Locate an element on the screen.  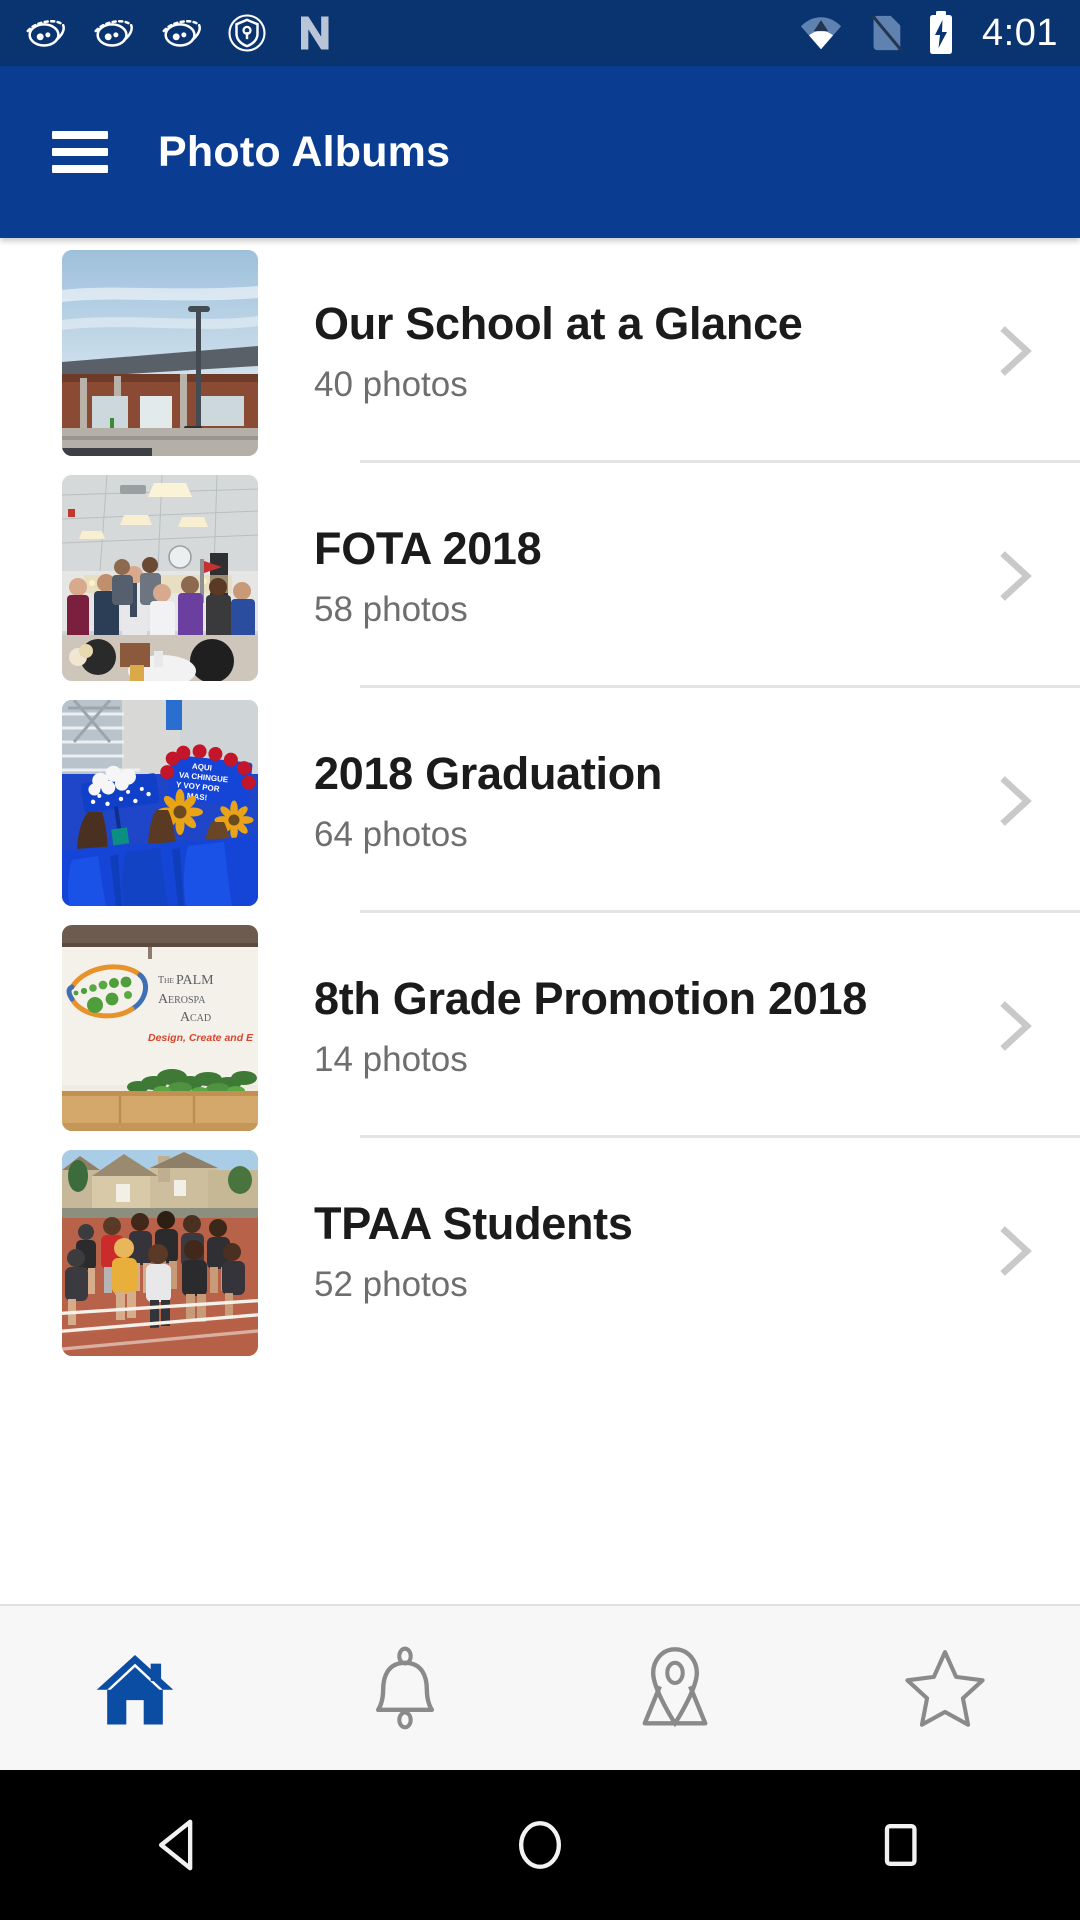
album-photo-count: 14 photos is located at coordinates (391, 1060).